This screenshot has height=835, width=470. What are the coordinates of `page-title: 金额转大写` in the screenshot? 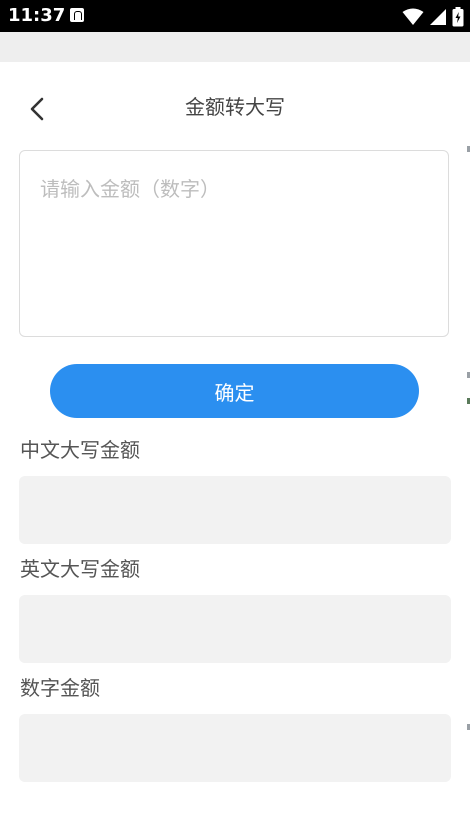 It's located at (235, 107).